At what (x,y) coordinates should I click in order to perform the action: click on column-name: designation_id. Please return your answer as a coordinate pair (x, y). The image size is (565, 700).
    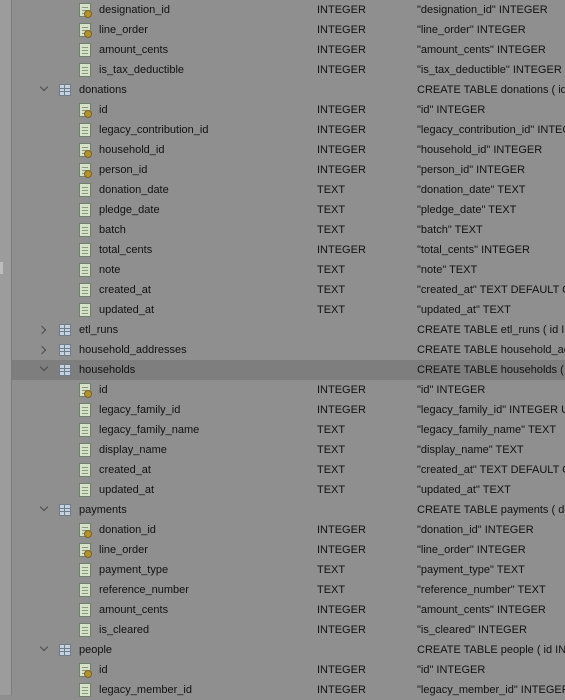
    Looking at the image, I should click on (134, 10).